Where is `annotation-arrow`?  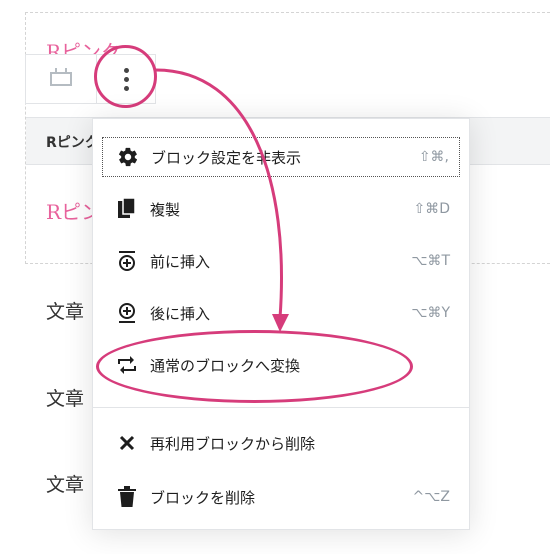
annotation-arrow is located at coordinates (222, 200).